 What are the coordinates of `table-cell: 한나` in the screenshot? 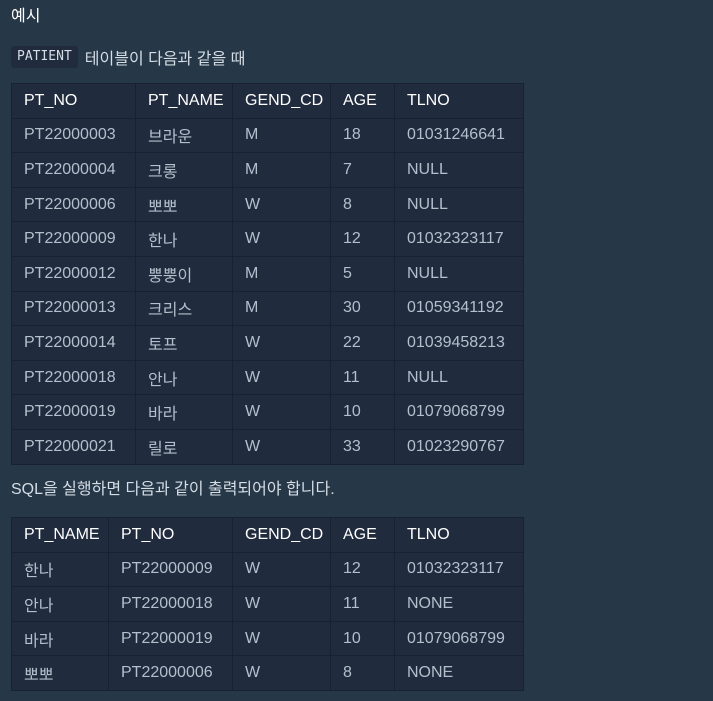 It's located at (60, 569).